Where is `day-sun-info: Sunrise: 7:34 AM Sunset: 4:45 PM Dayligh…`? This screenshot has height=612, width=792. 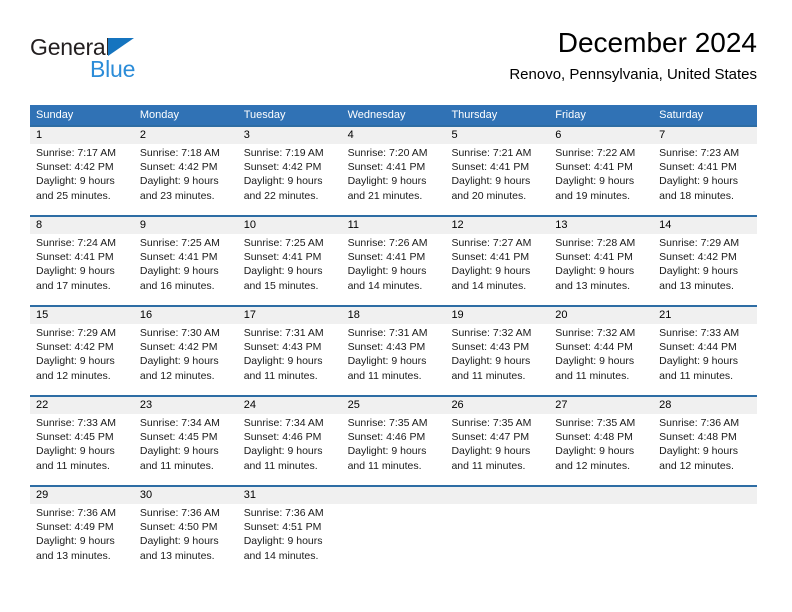
day-sun-info: Sunrise: 7:34 AM Sunset: 4:45 PM Dayligh… is located at coordinates (179, 444).